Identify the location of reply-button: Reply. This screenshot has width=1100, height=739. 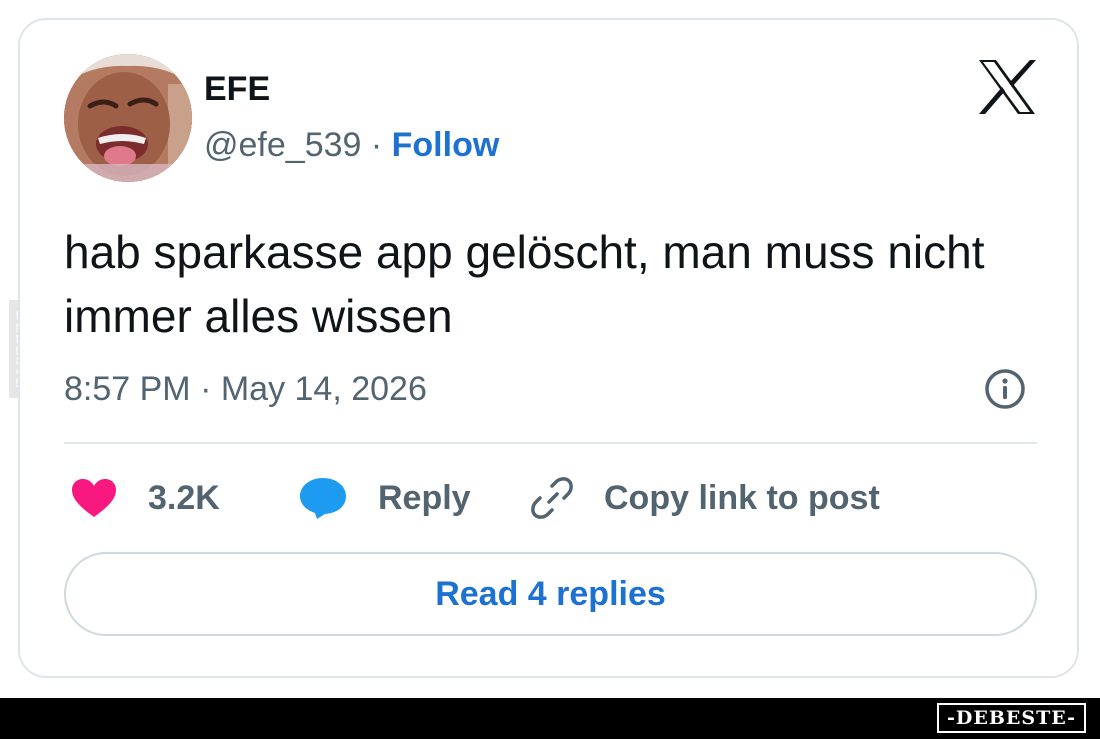
(384, 498).